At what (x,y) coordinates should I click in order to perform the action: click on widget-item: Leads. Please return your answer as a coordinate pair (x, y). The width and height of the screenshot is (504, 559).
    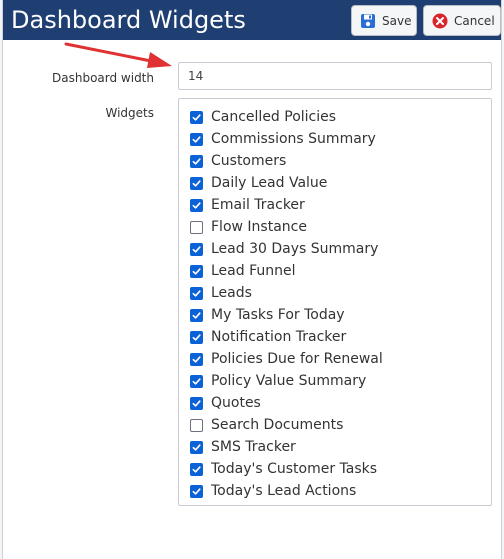
    Looking at the image, I should click on (340, 293).